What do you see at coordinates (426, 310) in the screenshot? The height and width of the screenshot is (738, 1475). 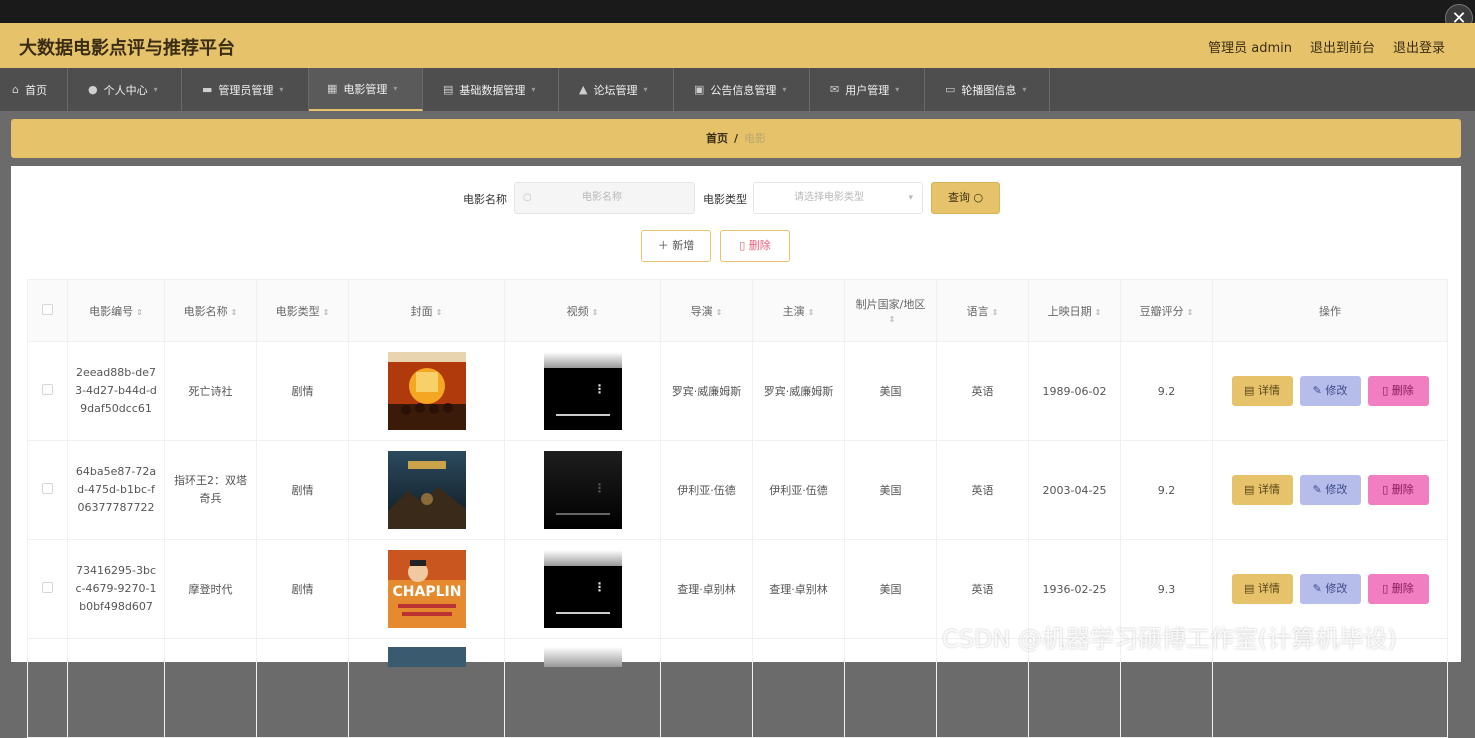 I see `col-header: 封面 ⇕` at bounding box center [426, 310].